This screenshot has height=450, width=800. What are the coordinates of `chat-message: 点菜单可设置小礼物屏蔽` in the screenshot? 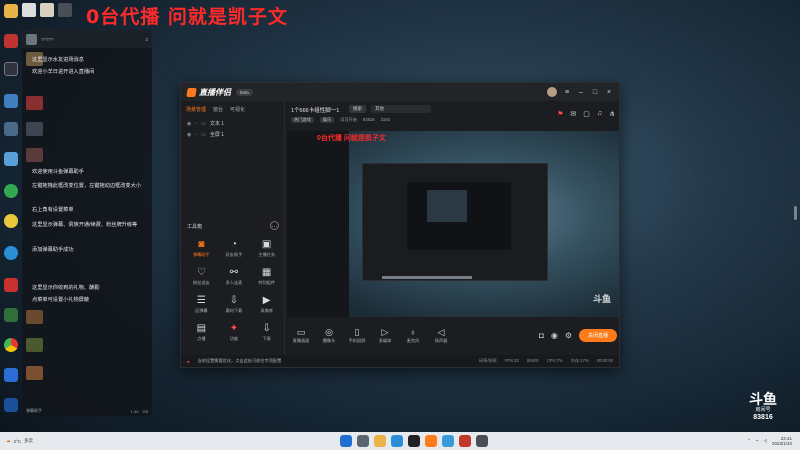 It's located at (61, 300).